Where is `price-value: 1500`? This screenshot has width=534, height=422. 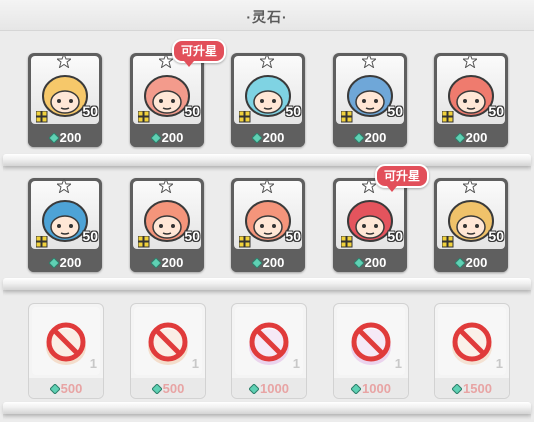 price-value: 1500 is located at coordinates (477, 388).